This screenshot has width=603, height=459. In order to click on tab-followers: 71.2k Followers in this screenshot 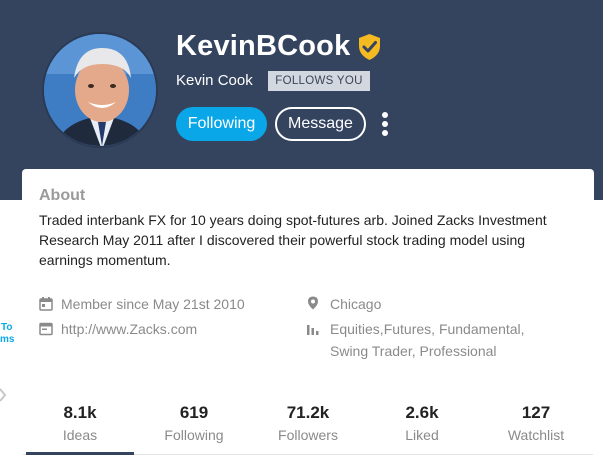, I will do `click(308, 428)`.